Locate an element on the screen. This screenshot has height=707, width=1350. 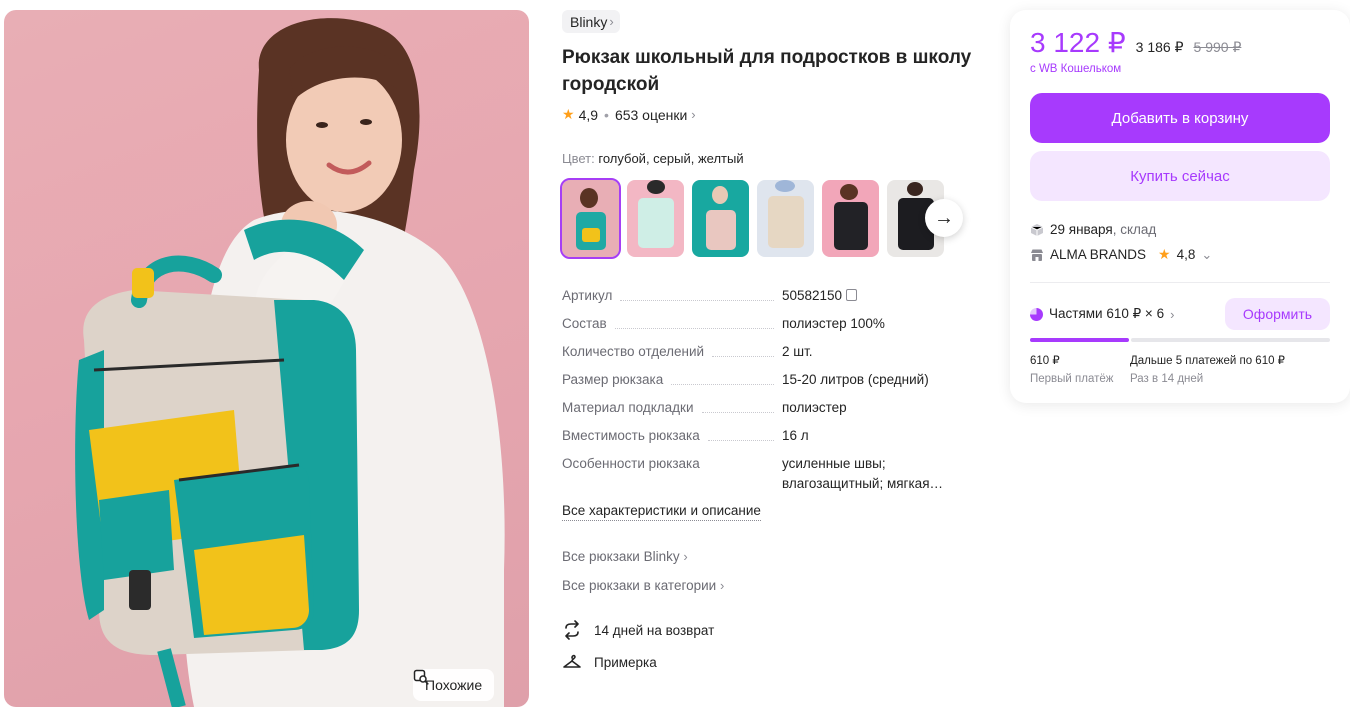
all-specs-link: Все характеристики и описание is located at coordinates (661, 512).